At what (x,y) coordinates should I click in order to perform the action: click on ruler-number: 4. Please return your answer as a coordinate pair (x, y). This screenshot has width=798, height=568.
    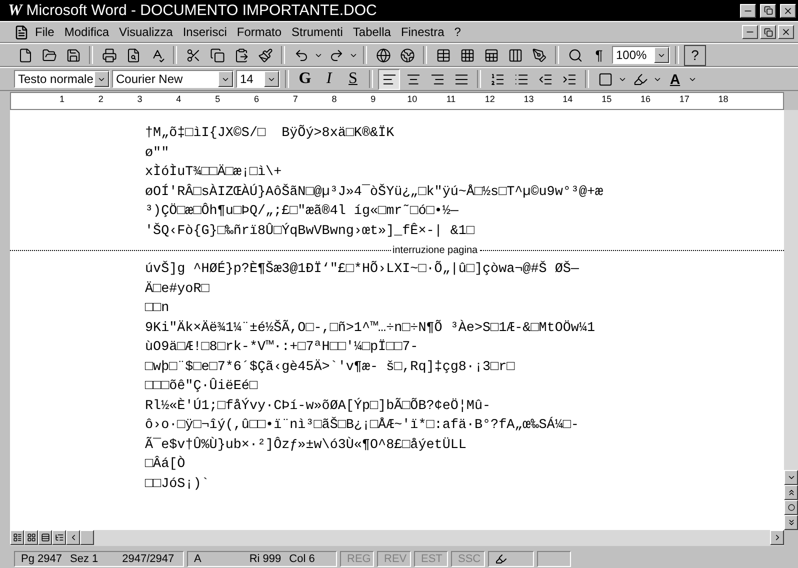
    Looking at the image, I should click on (179, 99).